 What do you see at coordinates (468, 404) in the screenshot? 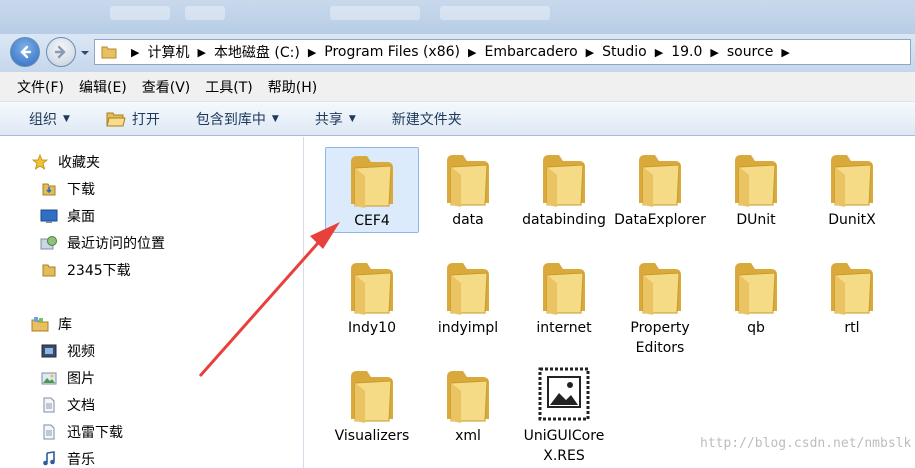
I see `folder-item-xml: xml` at bounding box center [468, 404].